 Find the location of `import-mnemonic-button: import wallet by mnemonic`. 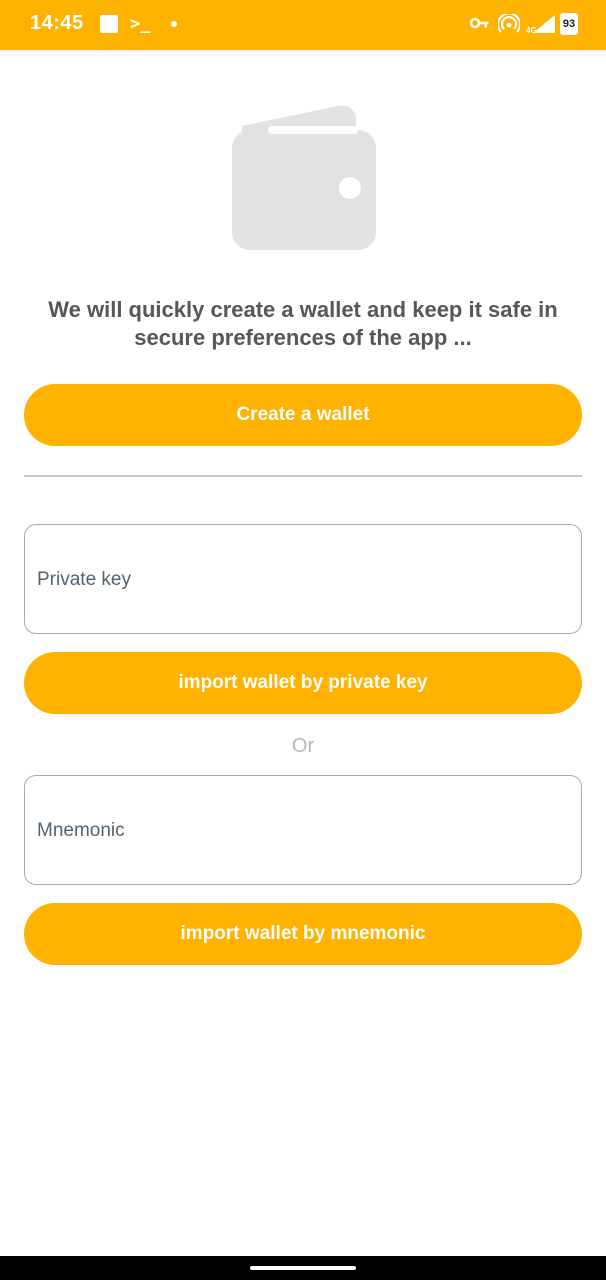

import-mnemonic-button: import wallet by mnemonic is located at coordinates (303, 934).